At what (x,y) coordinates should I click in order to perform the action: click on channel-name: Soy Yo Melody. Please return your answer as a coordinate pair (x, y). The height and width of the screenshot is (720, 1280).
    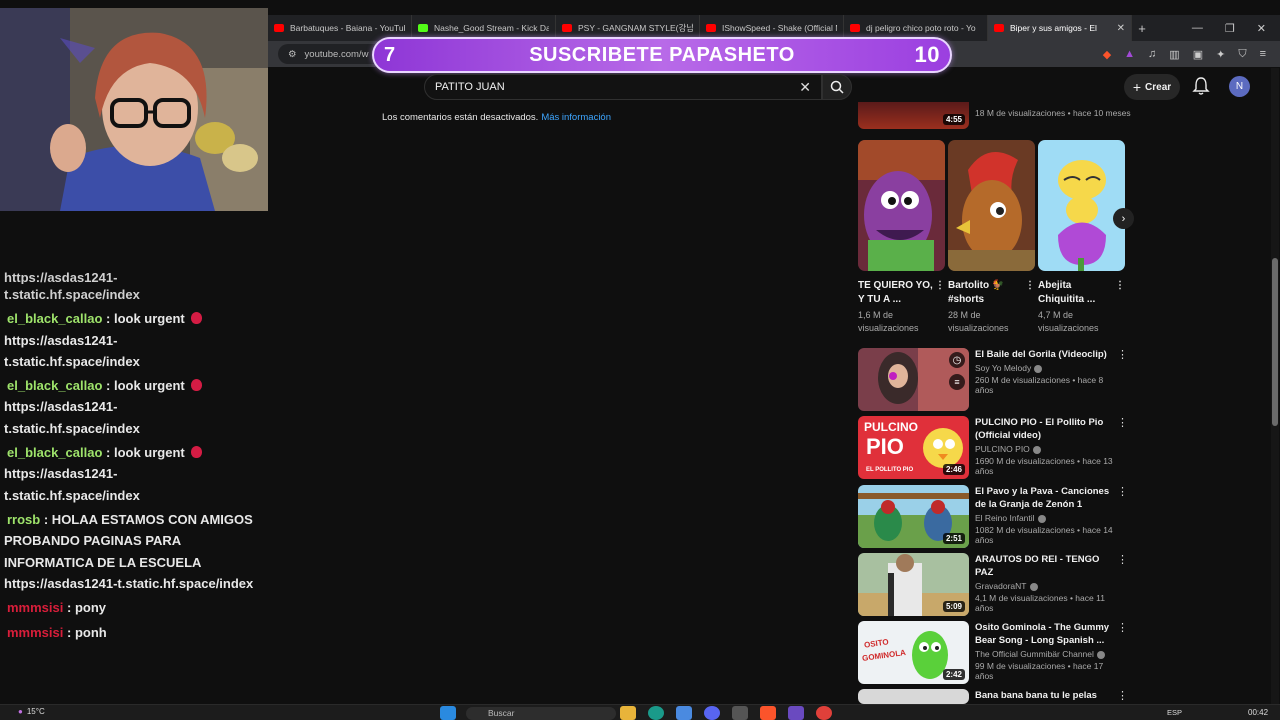
    Looking at the image, I should click on (1003, 368).